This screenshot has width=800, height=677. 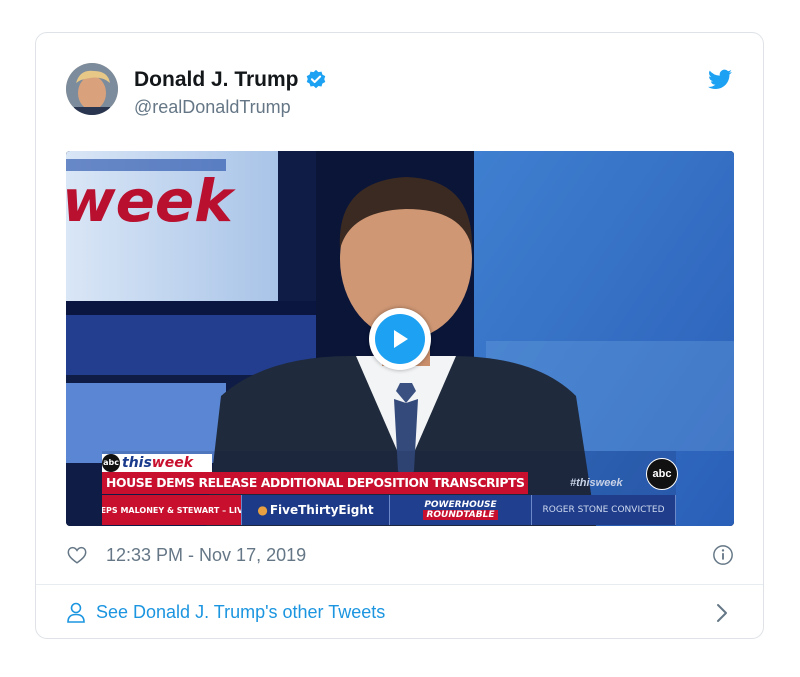 What do you see at coordinates (722, 613) in the screenshot?
I see `chevron-right-icon` at bounding box center [722, 613].